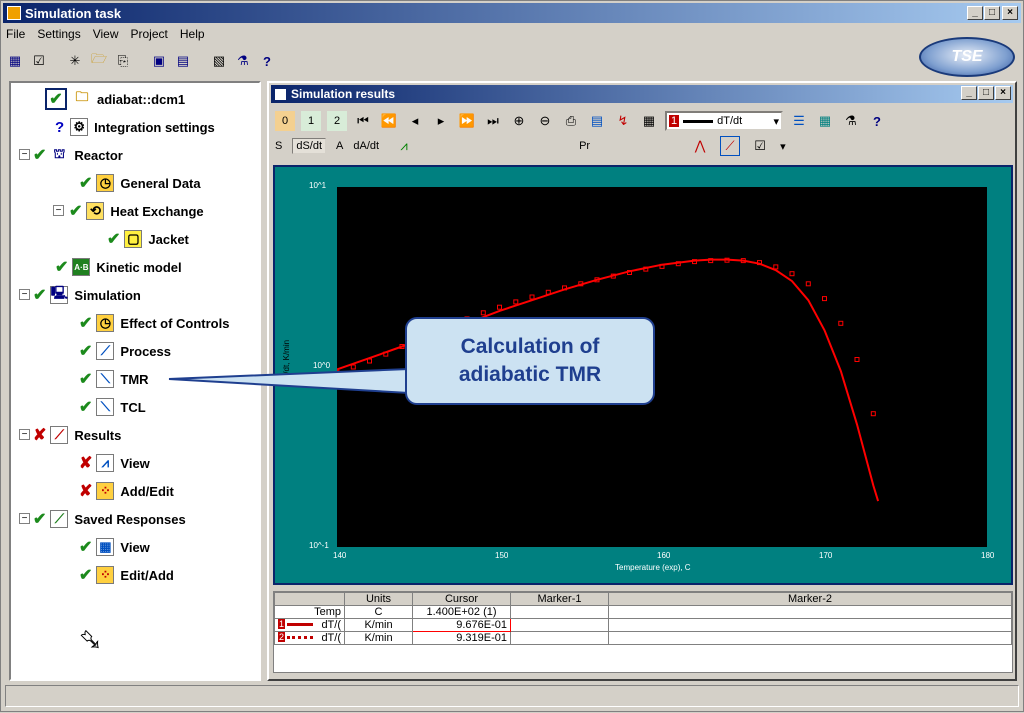 The height and width of the screenshot is (713, 1024). I want to click on settings-icon: ⚙, so click(79, 127).